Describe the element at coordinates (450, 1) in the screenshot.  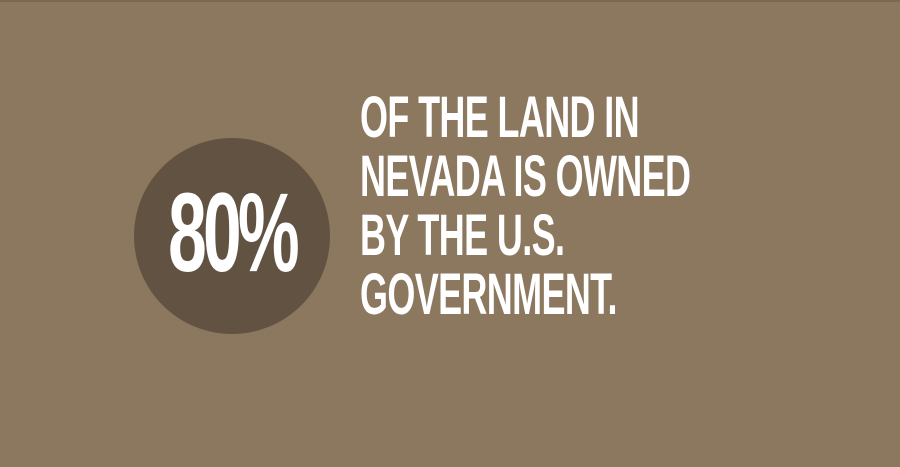
I see `top-divider` at that location.